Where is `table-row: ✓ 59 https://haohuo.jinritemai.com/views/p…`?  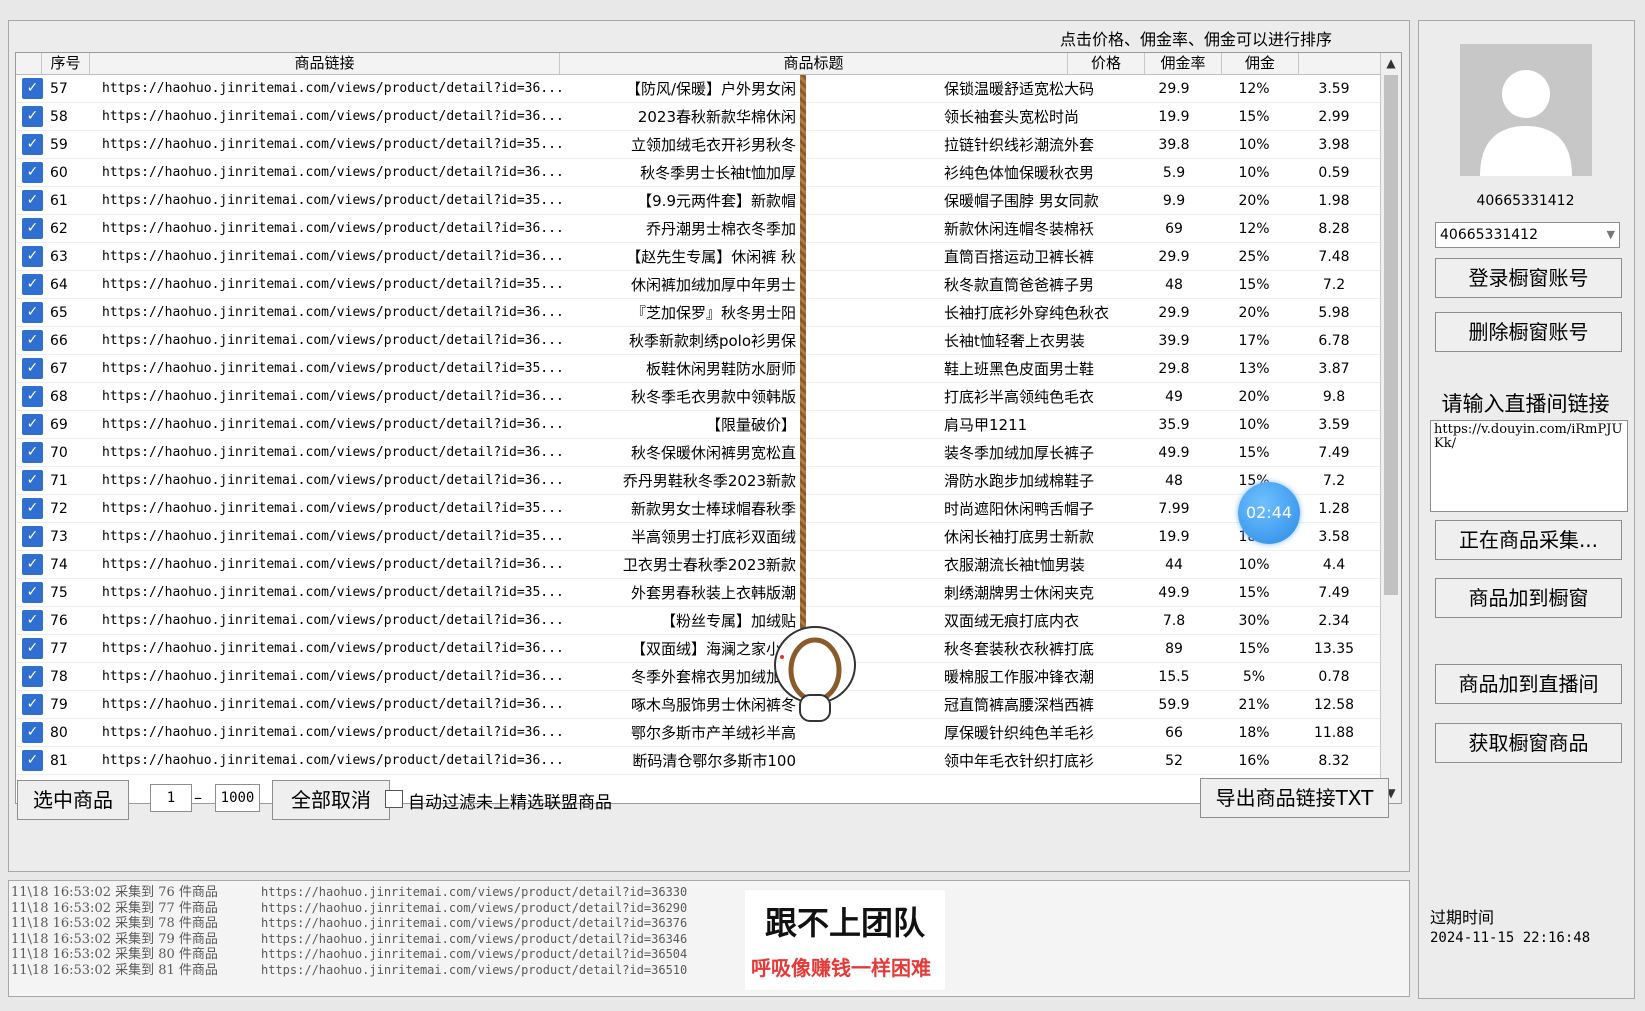
table-row: ✓ 59 https://haohuo.jinritemai.com/views/p… is located at coordinates (698, 145).